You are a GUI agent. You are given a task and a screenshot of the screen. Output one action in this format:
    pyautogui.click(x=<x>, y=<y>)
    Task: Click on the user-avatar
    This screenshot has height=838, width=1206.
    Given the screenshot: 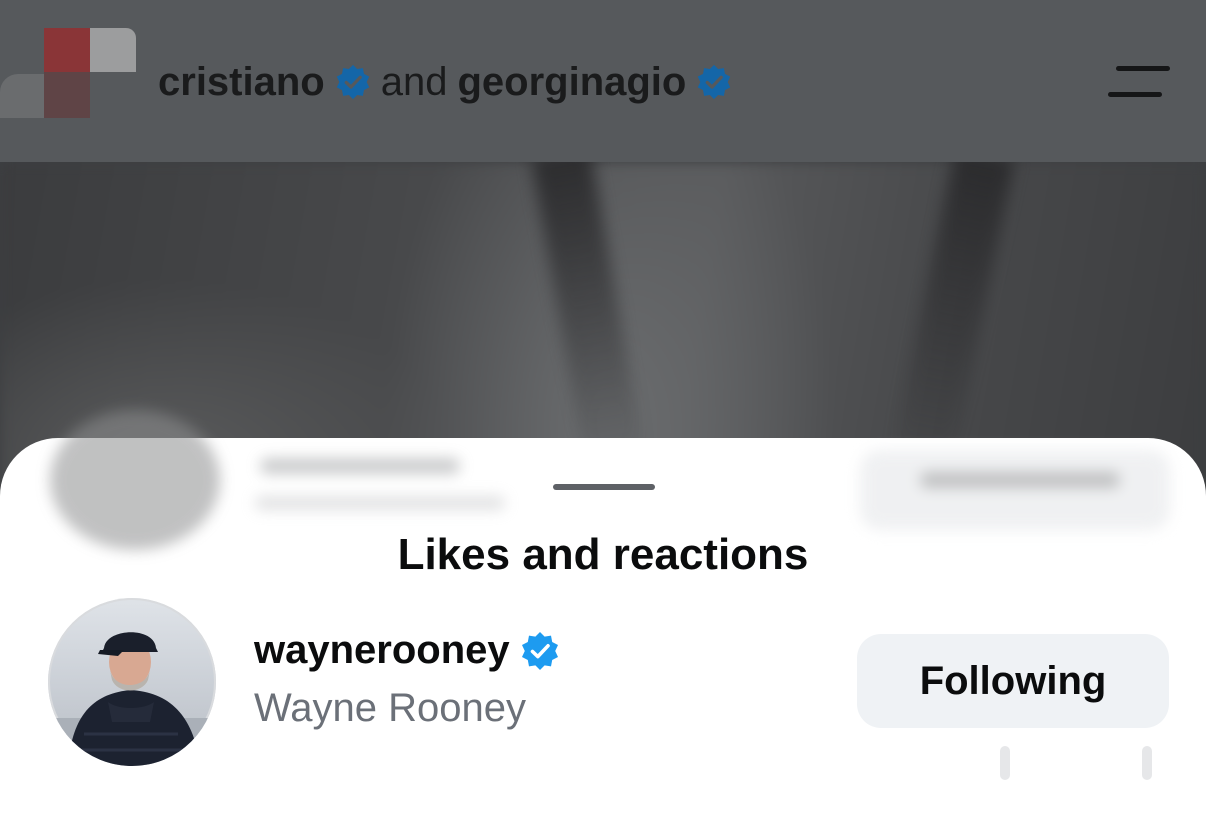 What is the action you would take?
    pyautogui.click(x=132, y=682)
    